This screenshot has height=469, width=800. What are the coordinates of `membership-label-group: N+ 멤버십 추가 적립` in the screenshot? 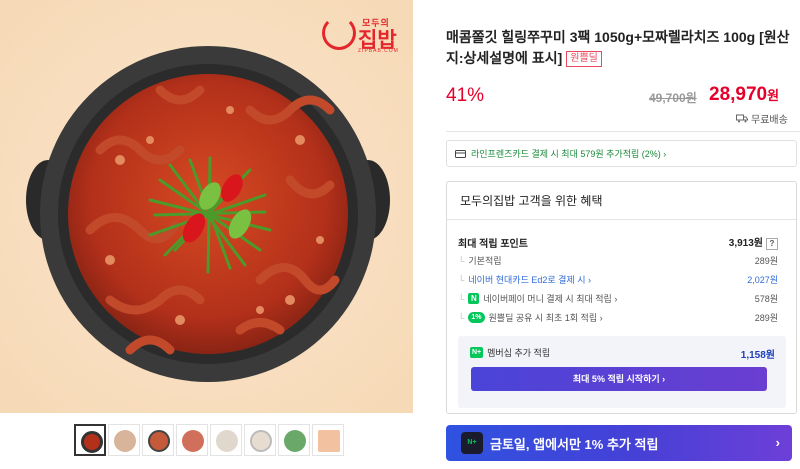 It's located at (510, 352).